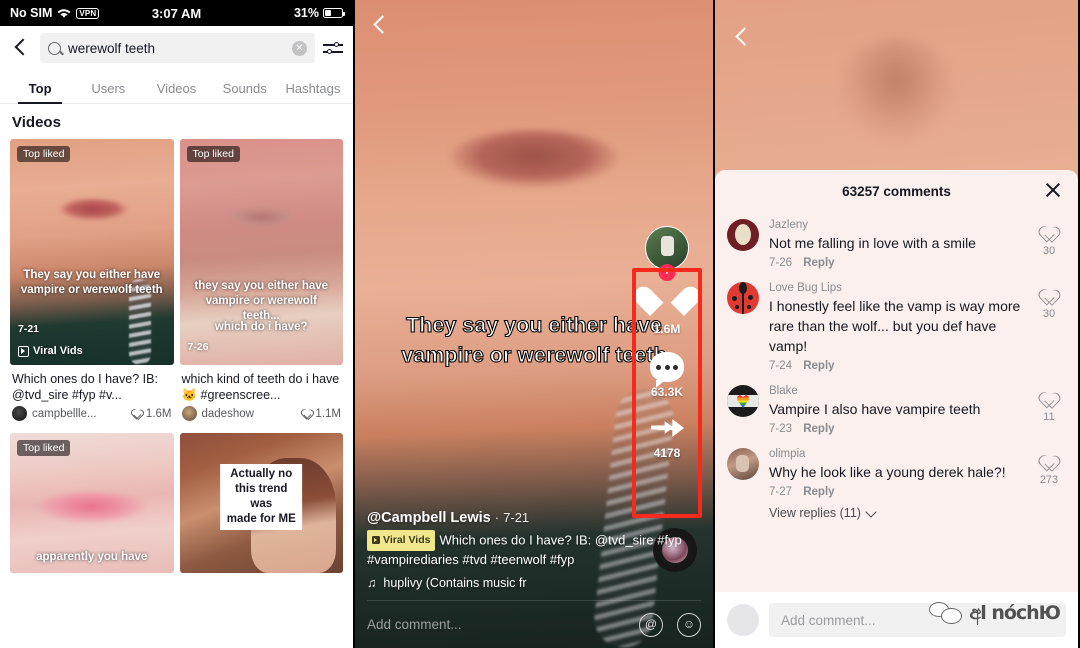 This screenshot has width=1080, height=648. What do you see at coordinates (895, 366) in the screenshot?
I see `comment-meta: 7-24 Reply` at bounding box center [895, 366].